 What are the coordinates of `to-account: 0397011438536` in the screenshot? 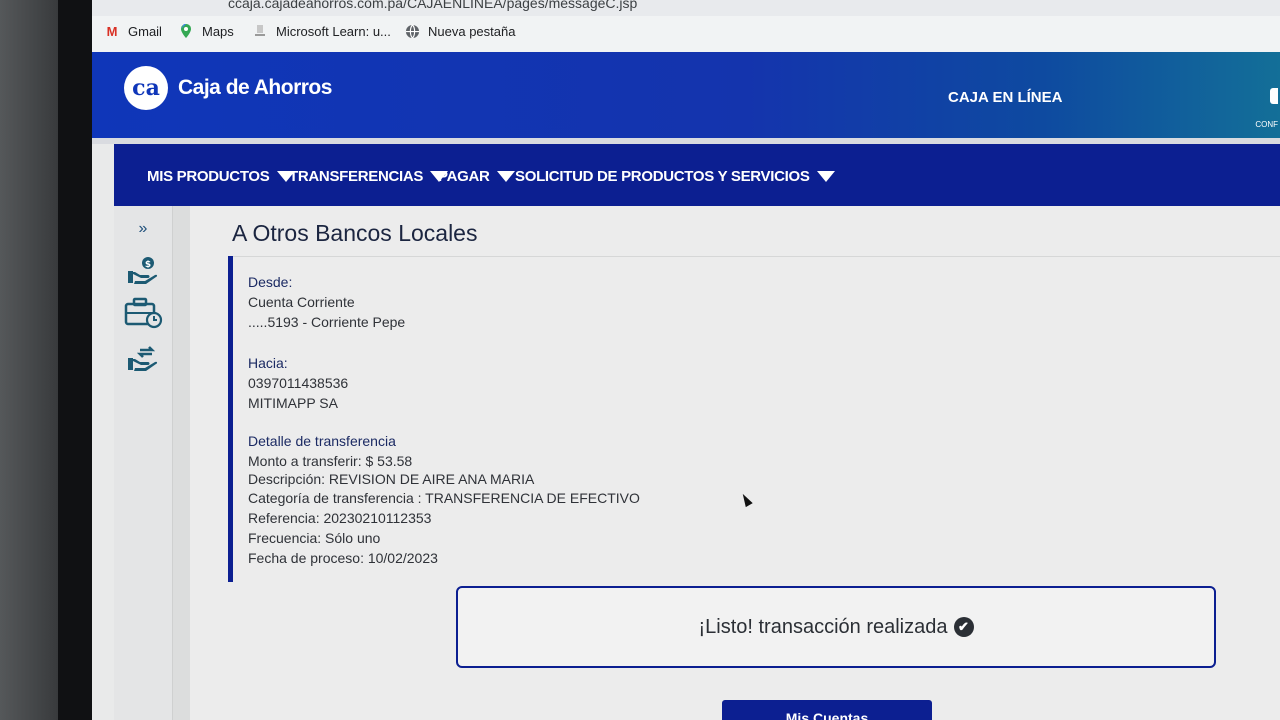 It's located at (298, 383).